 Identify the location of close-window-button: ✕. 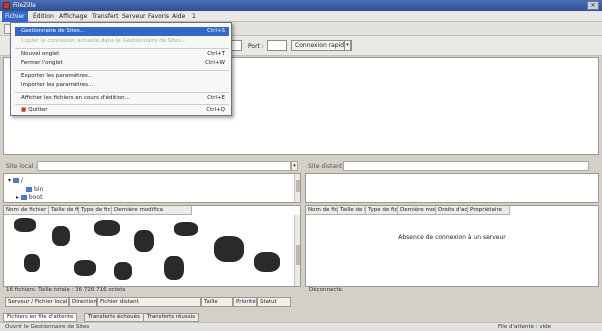
(593, 5).